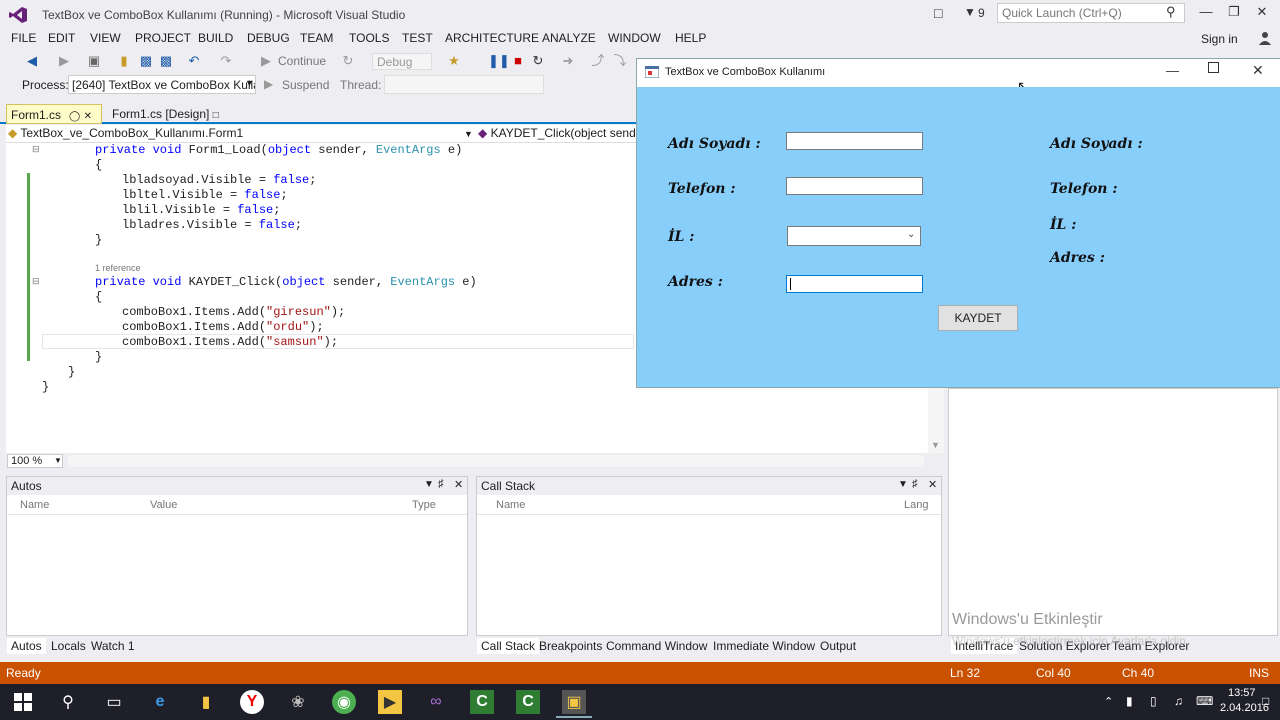 The width and height of the screenshot is (1280, 720). What do you see at coordinates (54, 114) in the screenshot?
I see `tab-form1-cs: Form1.cs ◯ ✕` at bounding box center [54, 114].